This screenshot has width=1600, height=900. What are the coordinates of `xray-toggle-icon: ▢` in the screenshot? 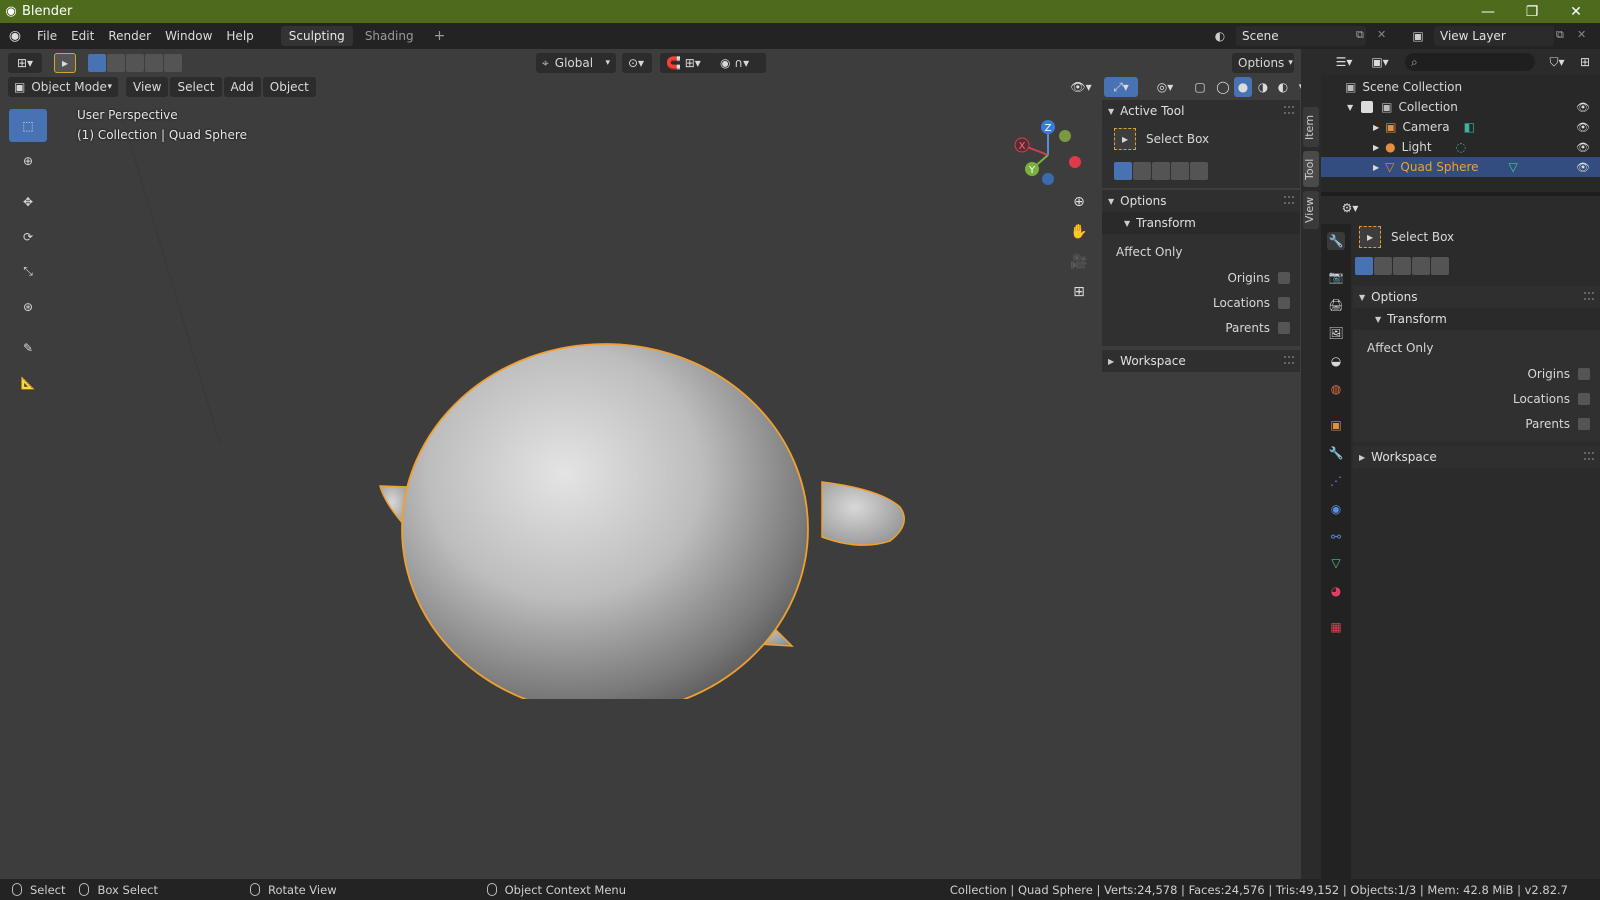 It's located at (1200, 87).